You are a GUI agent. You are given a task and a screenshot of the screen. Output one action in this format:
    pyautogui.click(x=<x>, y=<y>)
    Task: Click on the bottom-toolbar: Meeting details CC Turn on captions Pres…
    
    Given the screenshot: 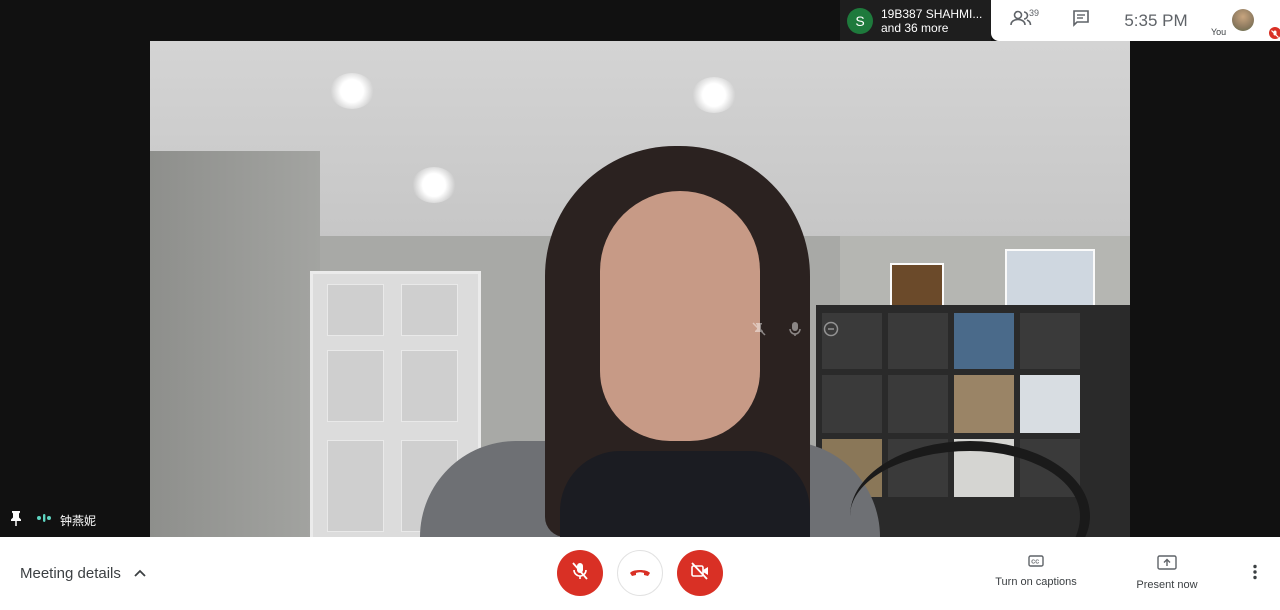 What is the action you would take?
    pyautogui.click(x=640, y=573)
    